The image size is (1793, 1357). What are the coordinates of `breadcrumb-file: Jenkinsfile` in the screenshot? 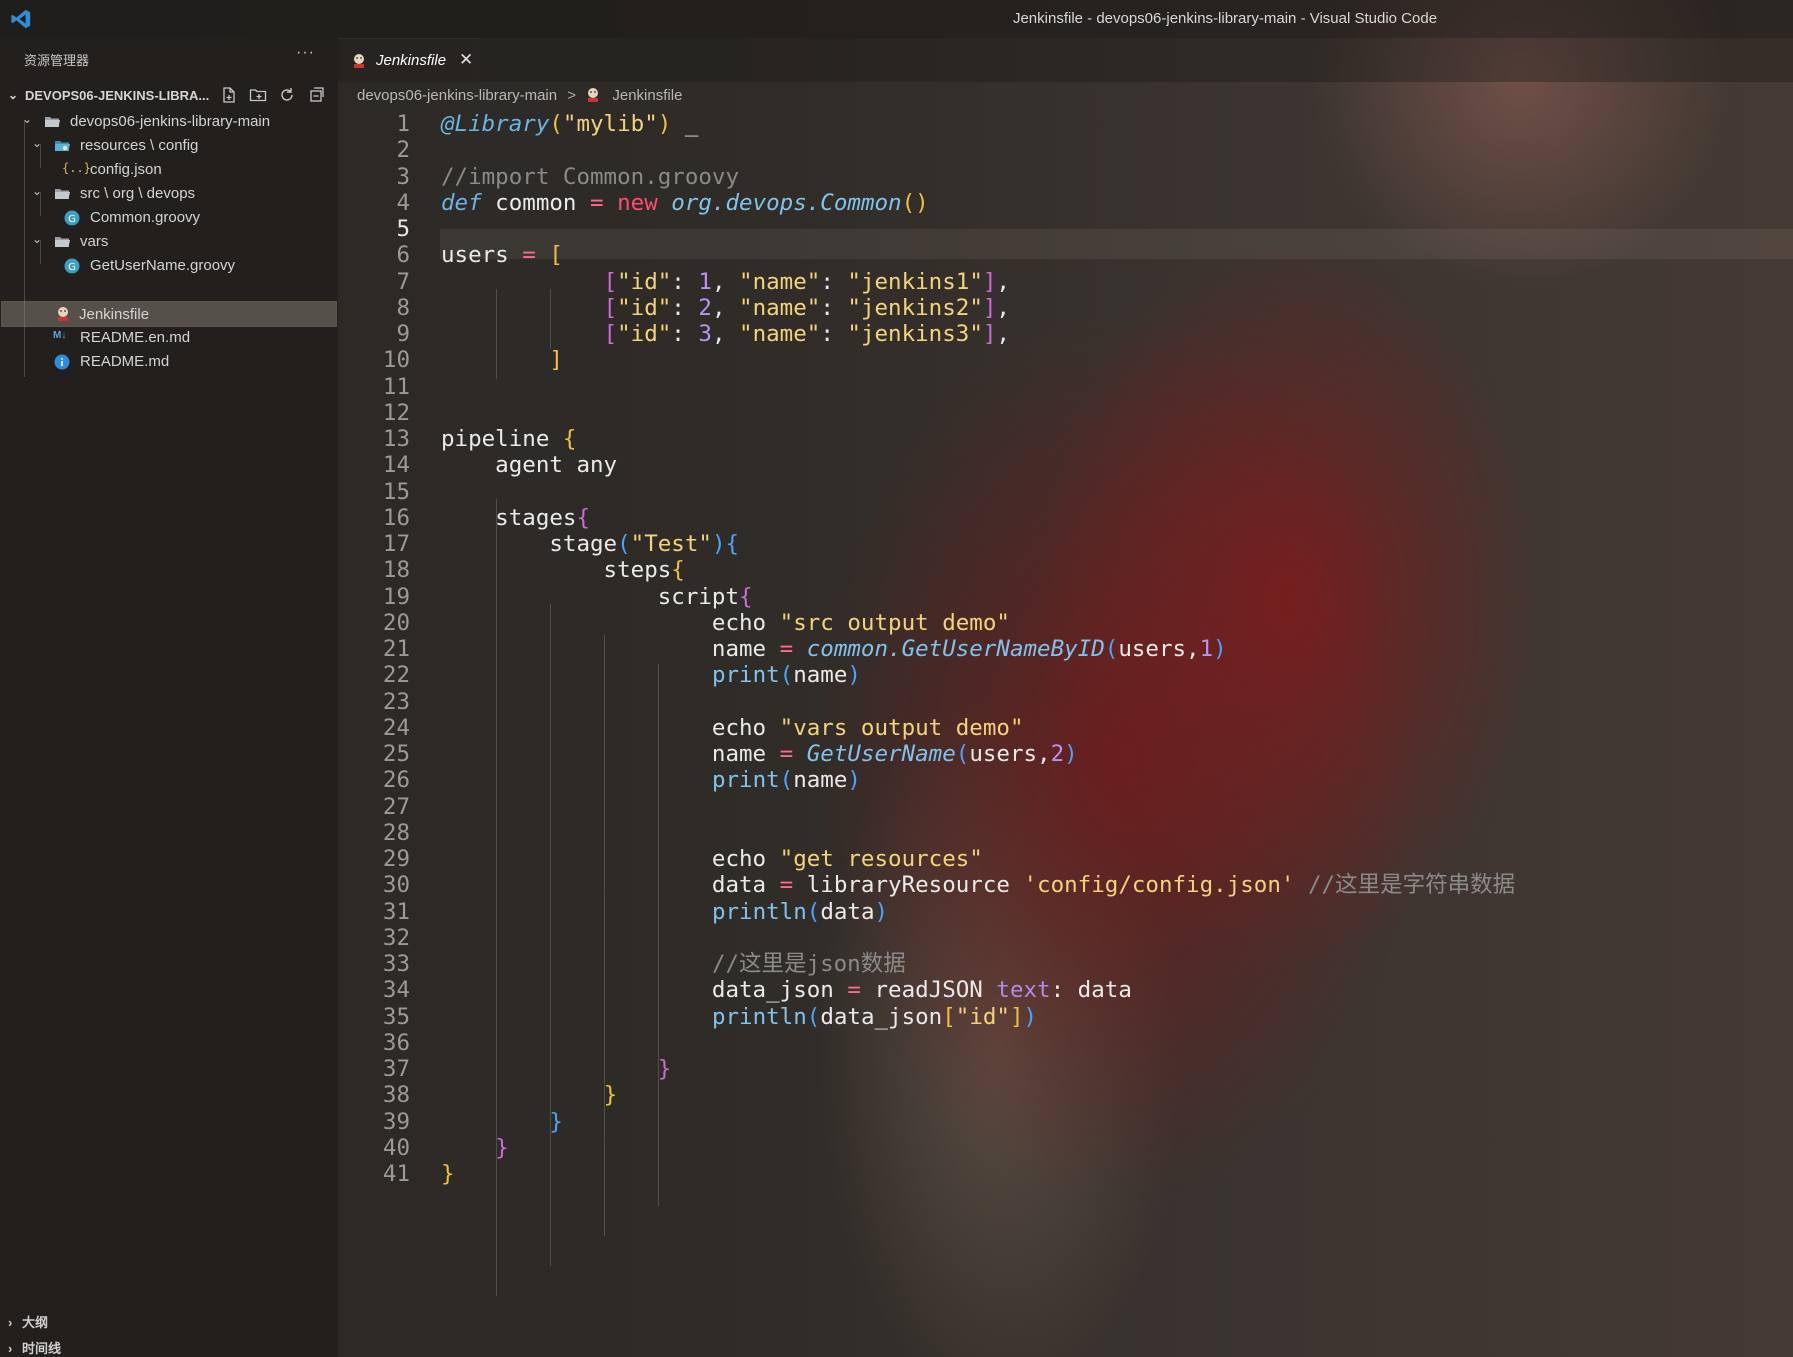 It's located at (647, 95).